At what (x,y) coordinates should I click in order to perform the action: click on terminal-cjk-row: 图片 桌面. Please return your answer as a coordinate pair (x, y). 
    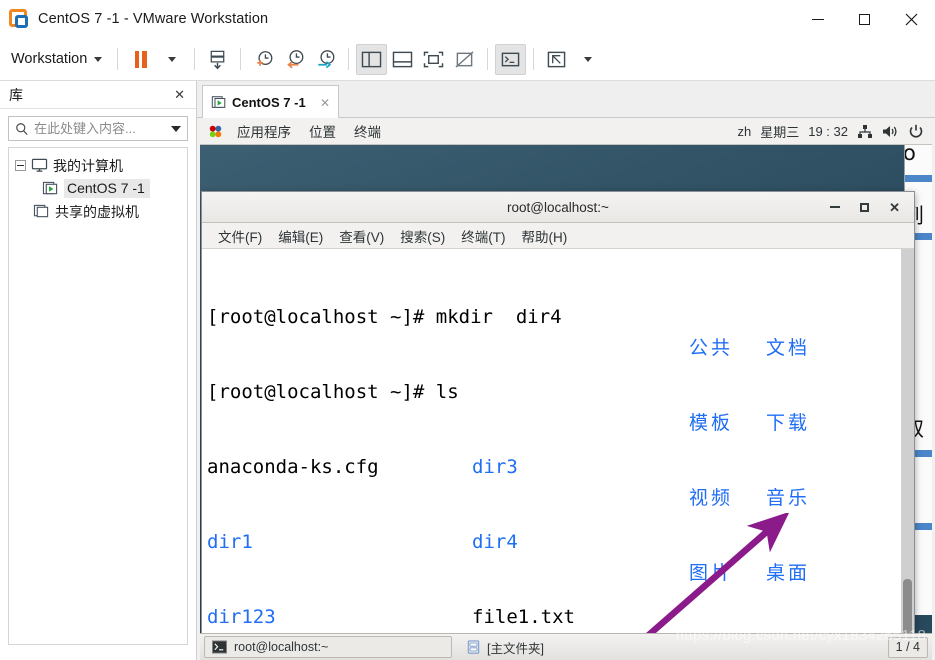
    Looking at the image, I should click on (749, 573).